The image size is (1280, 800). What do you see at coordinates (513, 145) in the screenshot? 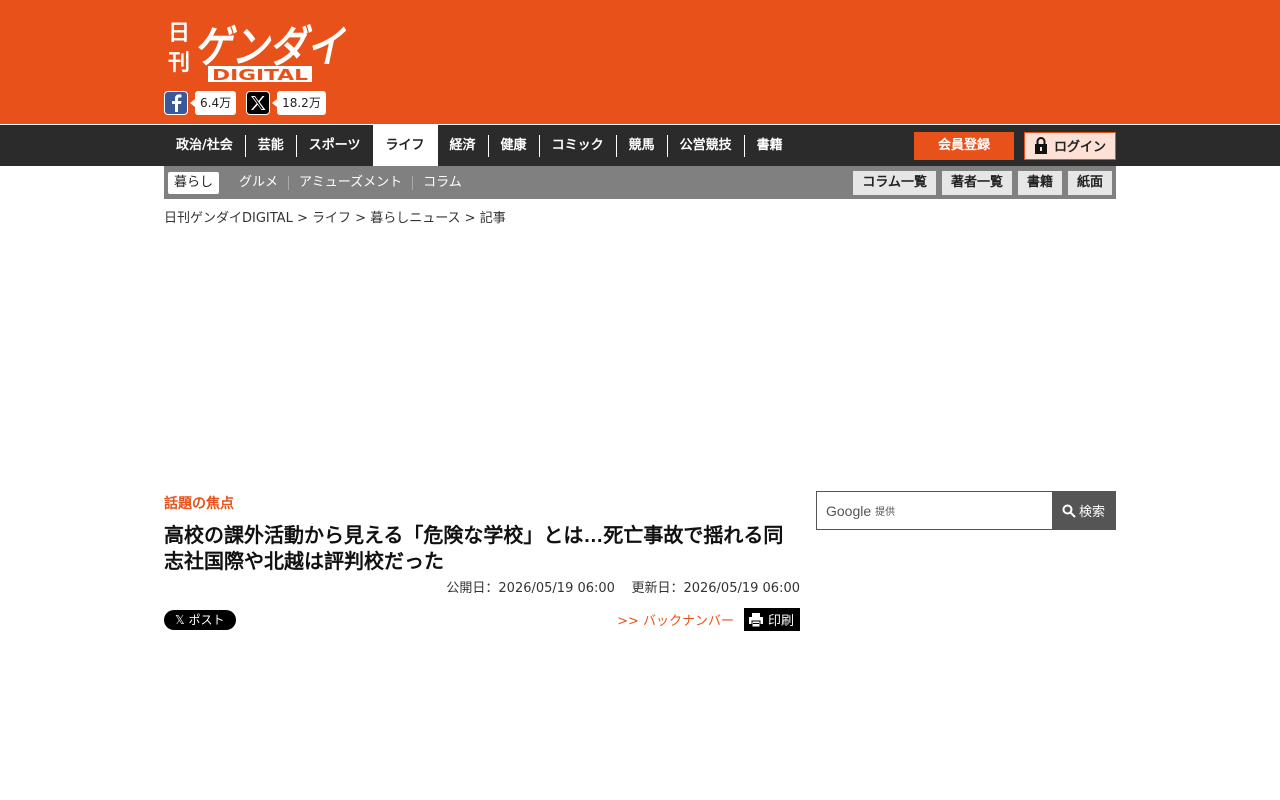
I see `nav-item-health: 健康` at bounding box center [513, 145].